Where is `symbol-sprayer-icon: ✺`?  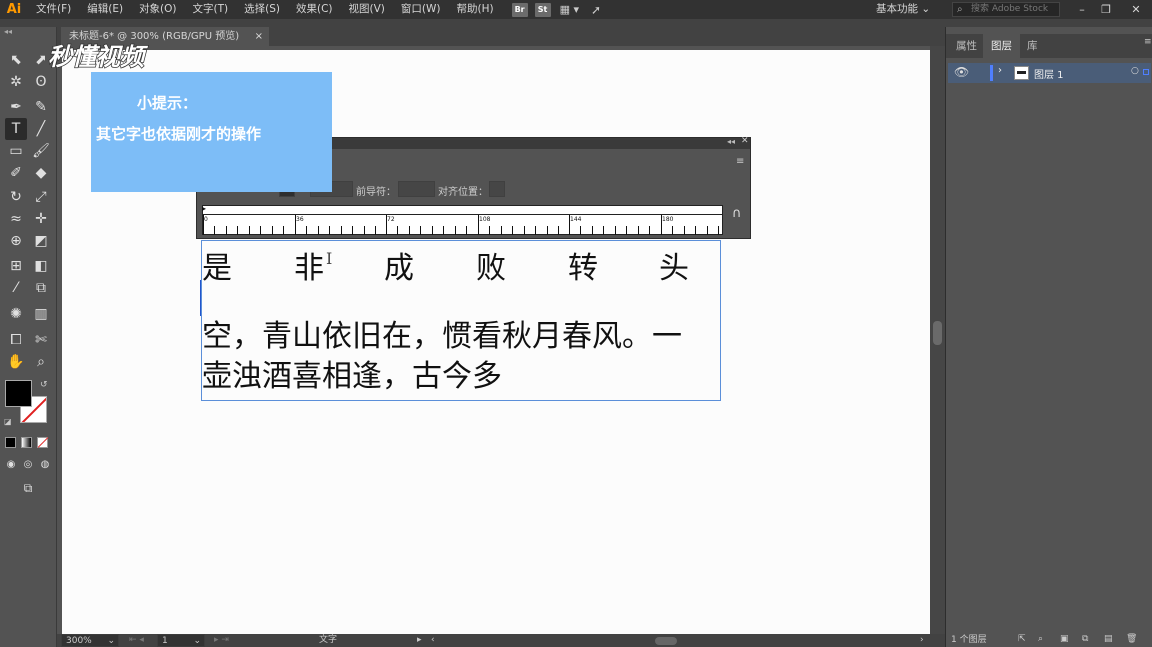 symbol-sprayer-icon: ✺ is located at coordinates (16, 314).